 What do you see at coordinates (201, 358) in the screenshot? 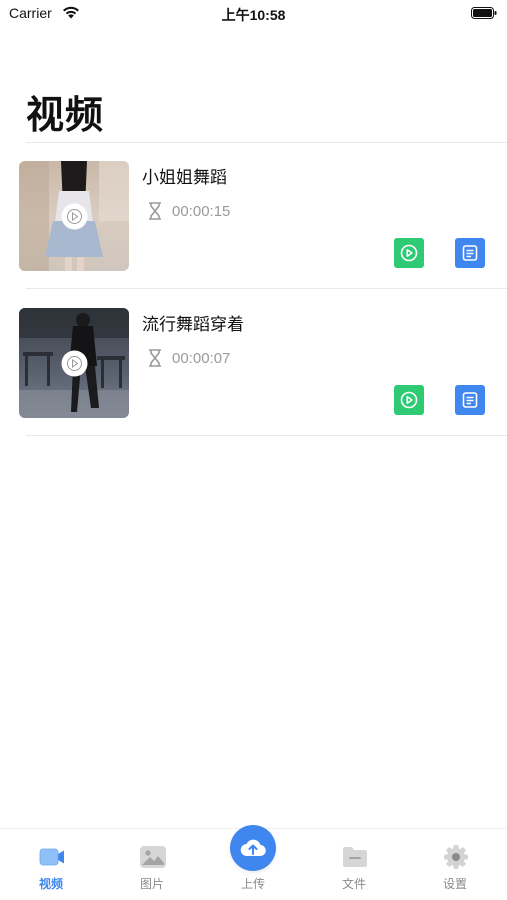
I see `video-duration: 00:00:07` at bounding box center [201, 358].